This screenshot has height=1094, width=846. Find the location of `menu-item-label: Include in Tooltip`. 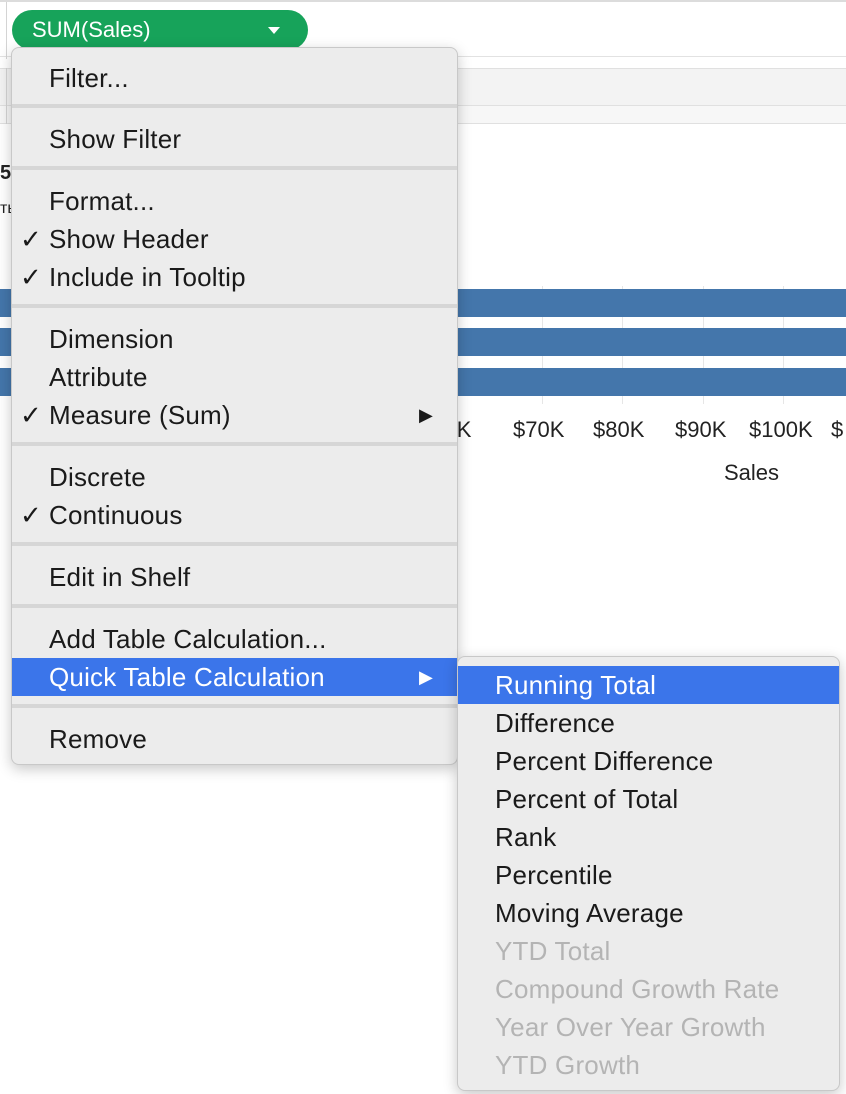

menu-item-label: Include in Tooltip is located at coordinates (147, 277).